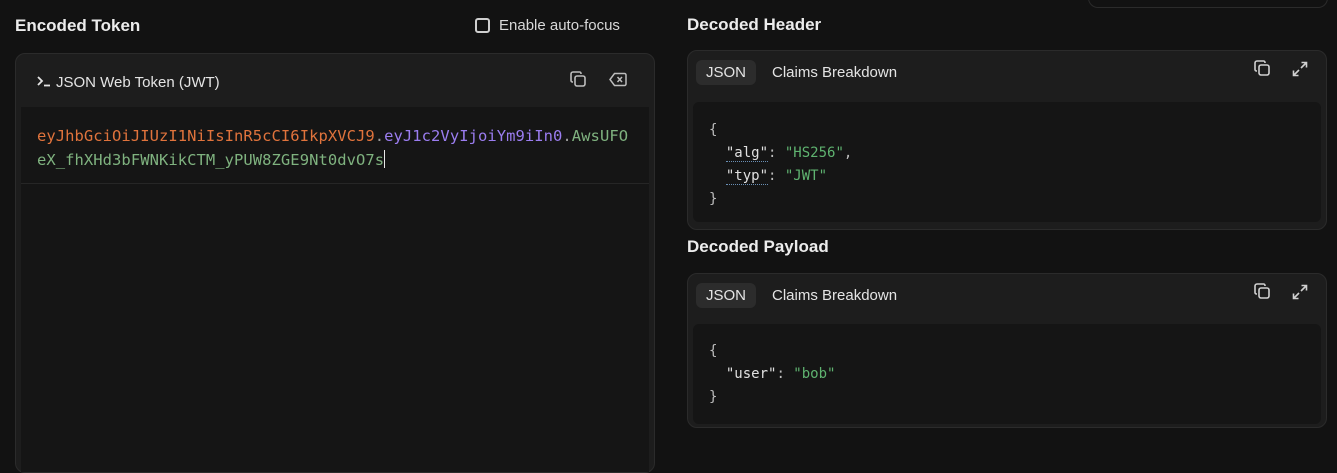 The image size is (1337, 473). Describe the element at coordinates (814, 153) in the screenshot. I see `json-value: "HS256"` at that location.